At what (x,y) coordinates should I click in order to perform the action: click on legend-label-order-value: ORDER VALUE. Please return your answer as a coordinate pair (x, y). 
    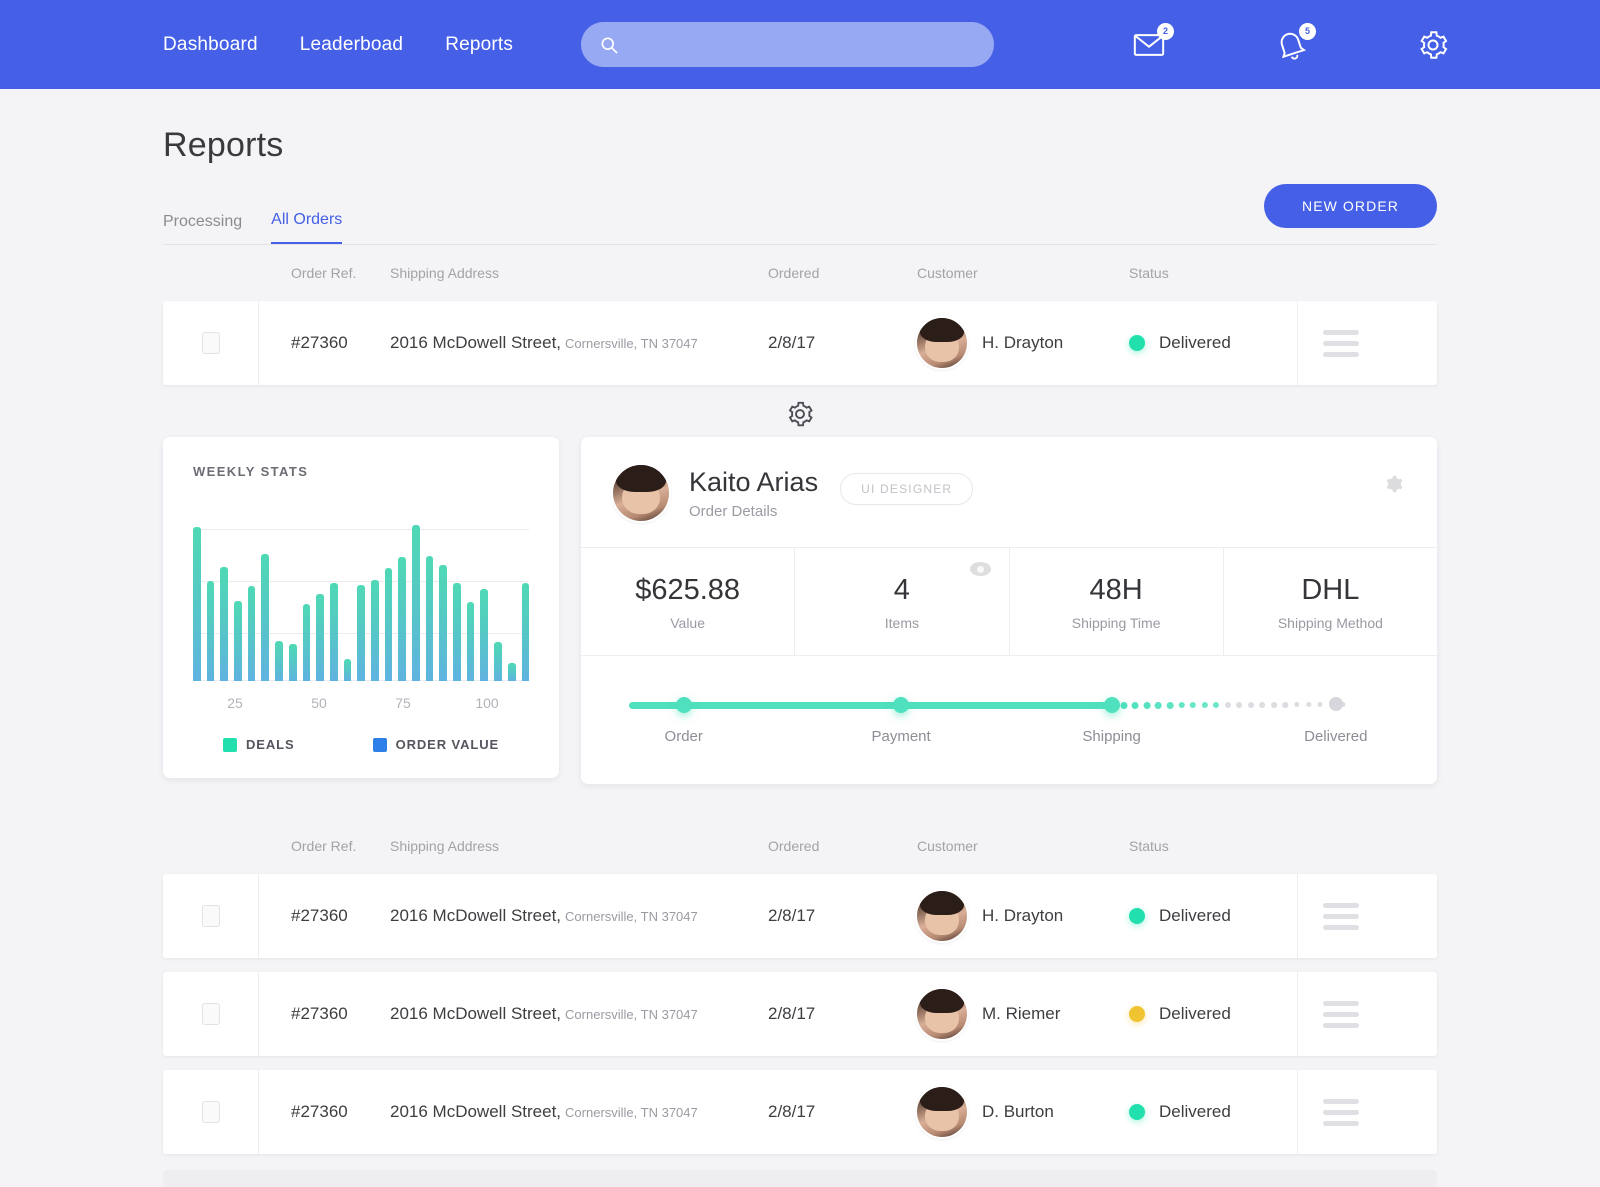
    Looking at the image, I should click on (447, 744).